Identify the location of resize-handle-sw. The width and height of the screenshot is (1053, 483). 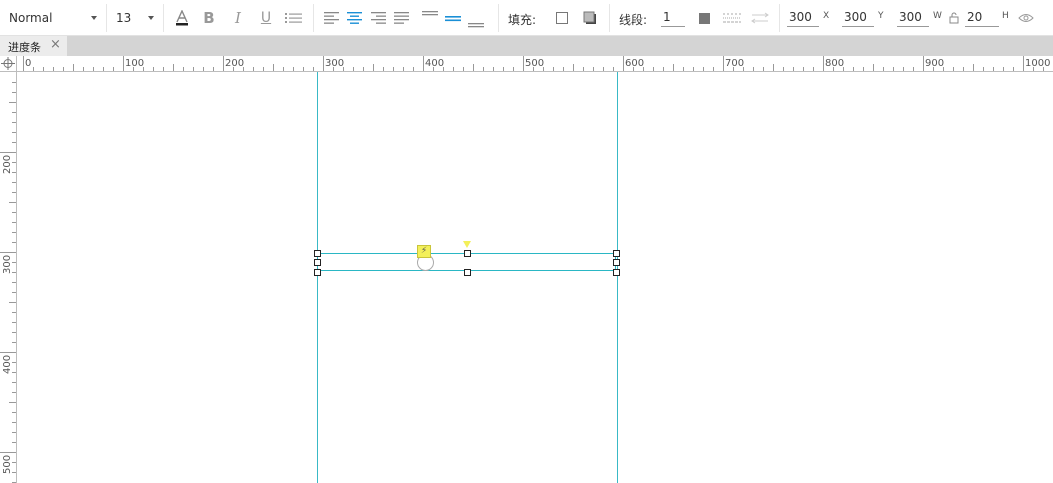
(317, 272).